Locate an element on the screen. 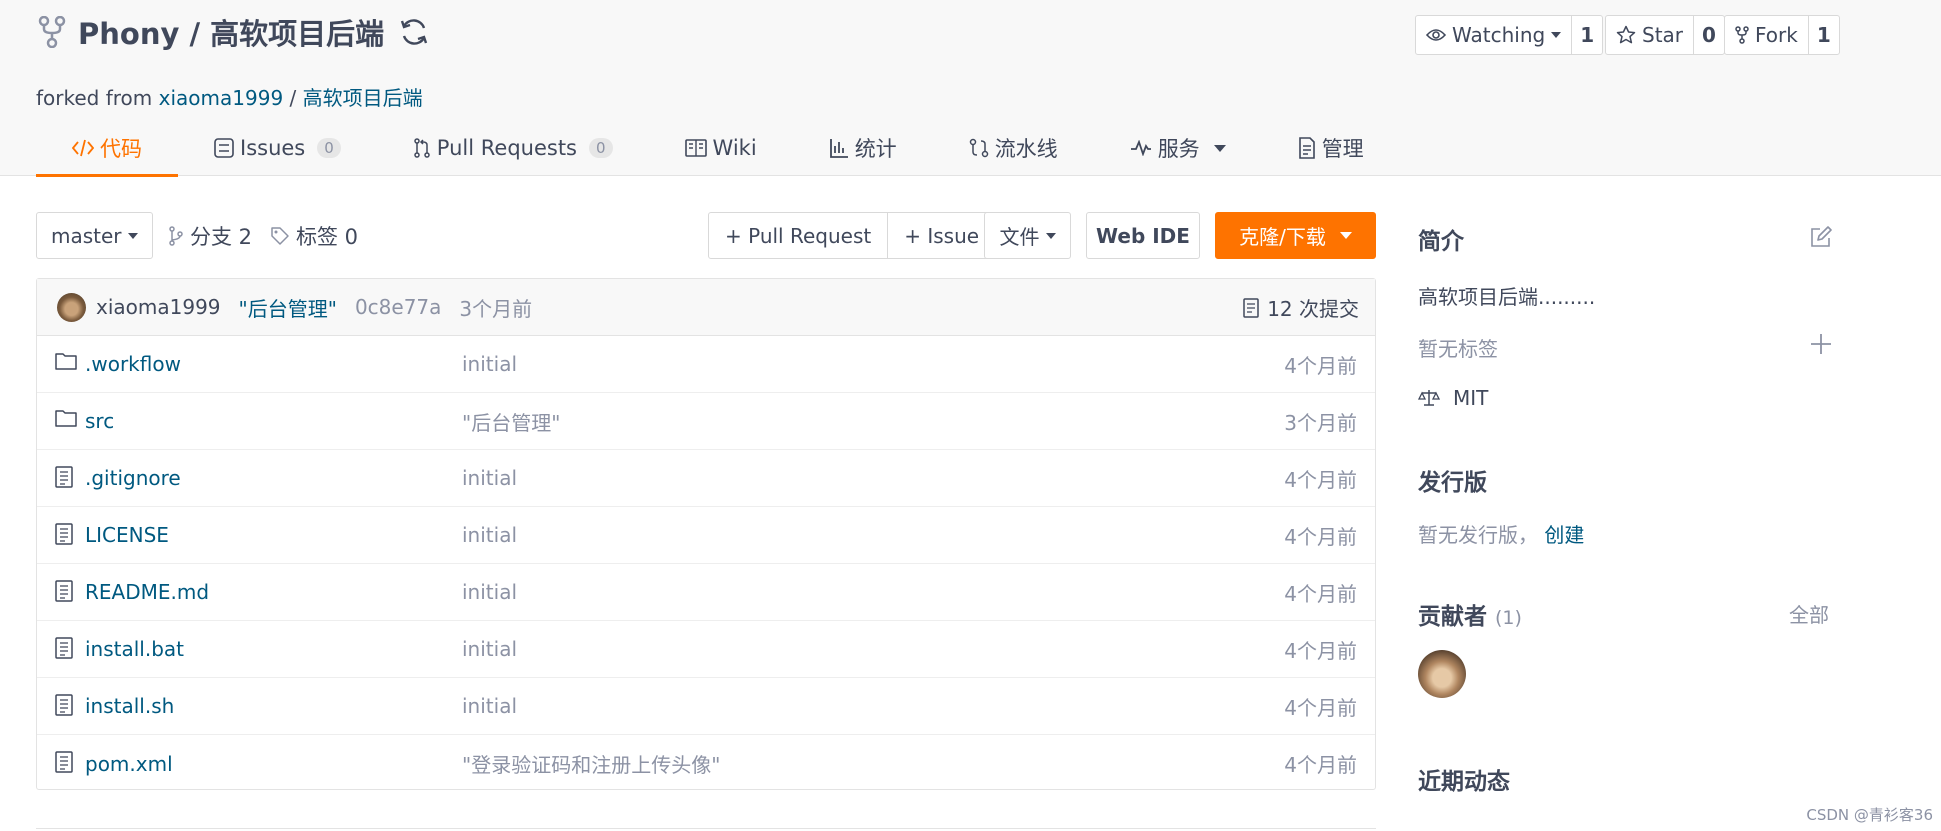 The image size is (1941, 831). file-name-link: LICENSE is located at coordinates (127, 535).